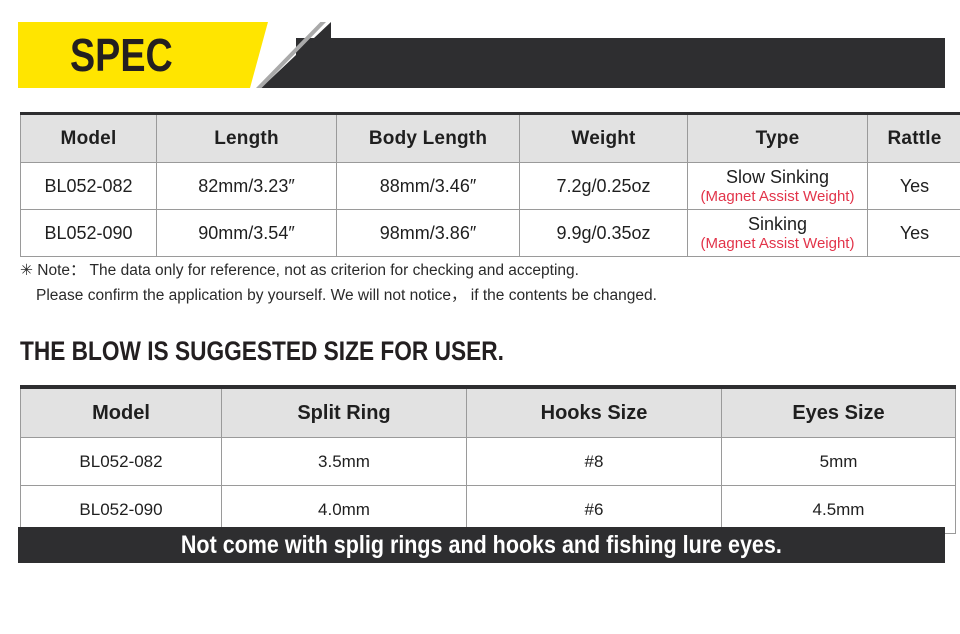  What do you see at coordinates (838, 411) in the screenshot?
I see `size-header-eyes-size: Eyes Size` at bounding box center [838, 411].